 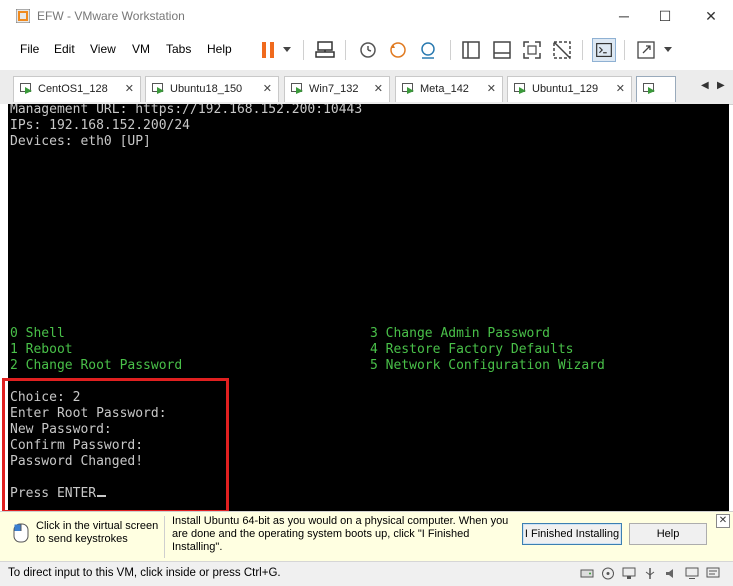 What do you see at coordinates (705, 85) in the screenshot?
I see `tab-scroll-left-icon: ◀` at bounding box center [705, 85].